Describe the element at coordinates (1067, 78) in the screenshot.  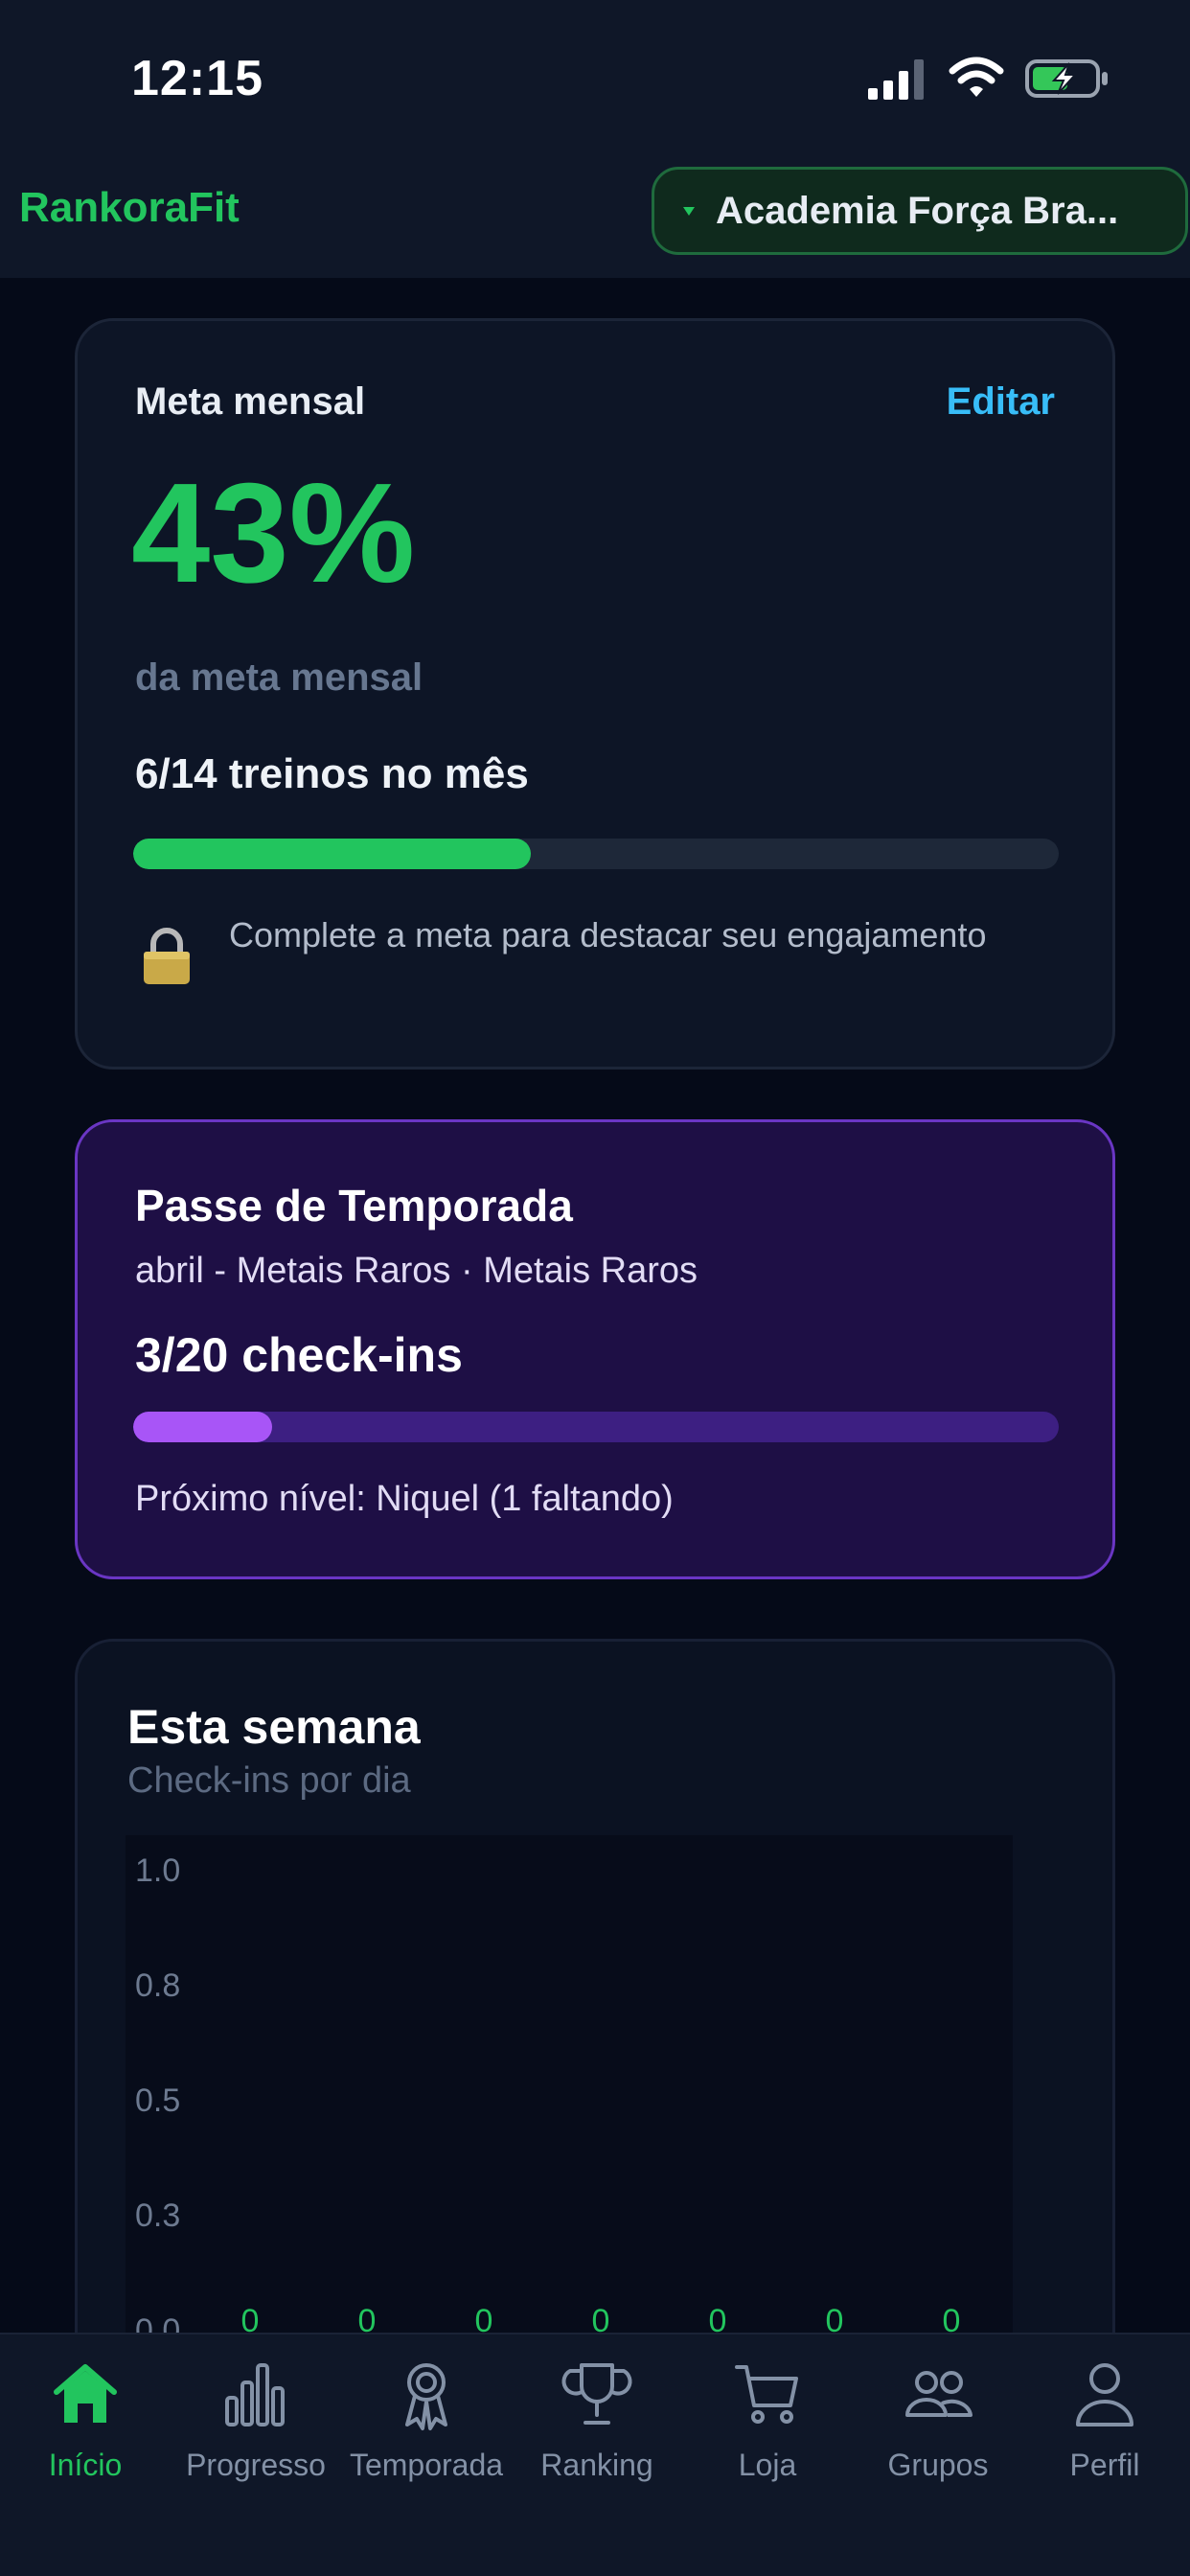
I see `battery-charging-icon` at that location.